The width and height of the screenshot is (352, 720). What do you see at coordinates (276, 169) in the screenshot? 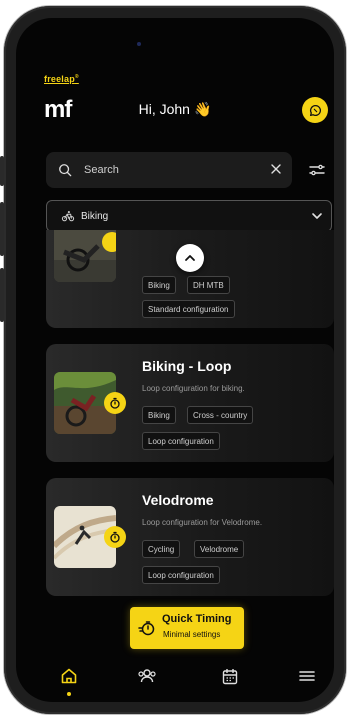
I see `clear-icon` at bounding box center [276, 169].